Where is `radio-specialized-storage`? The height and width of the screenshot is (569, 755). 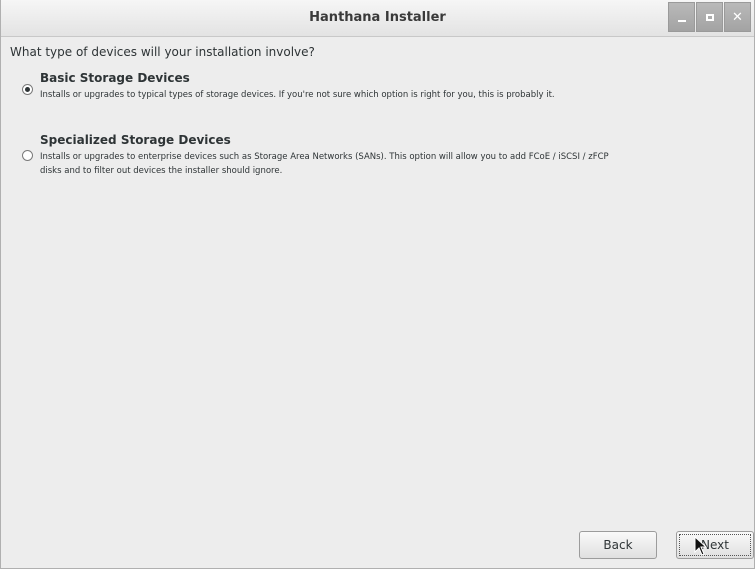 radio-specialized-storage is located at coordinates (27, 155).